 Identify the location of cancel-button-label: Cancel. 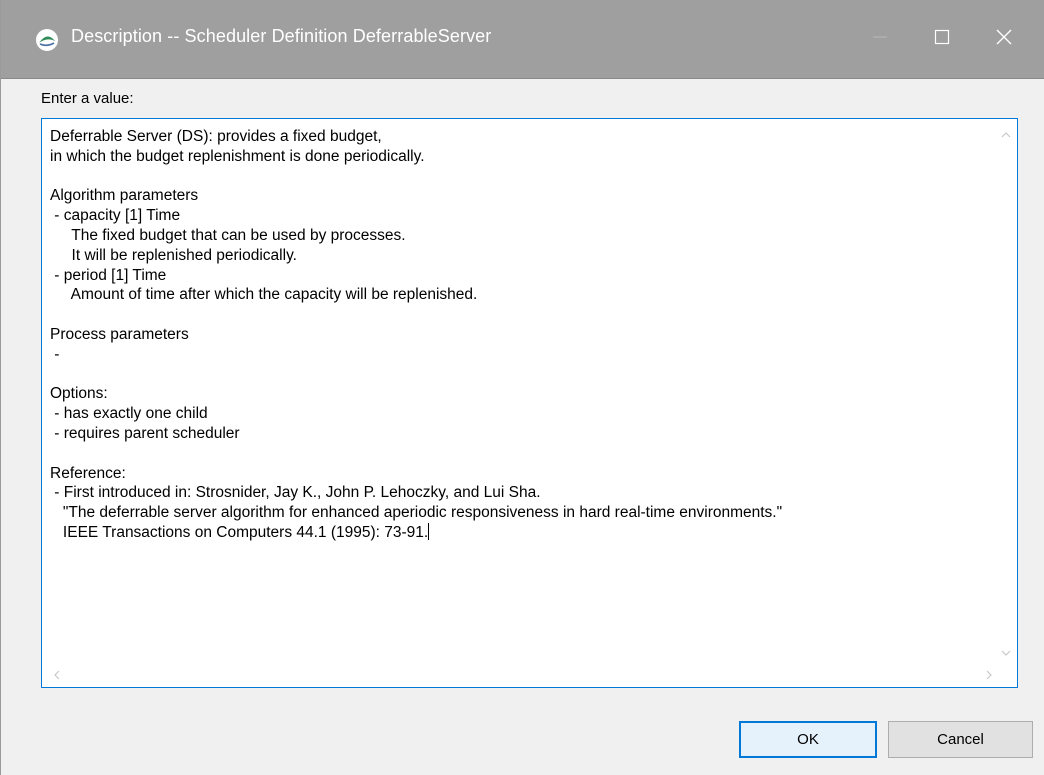
(960, 739).